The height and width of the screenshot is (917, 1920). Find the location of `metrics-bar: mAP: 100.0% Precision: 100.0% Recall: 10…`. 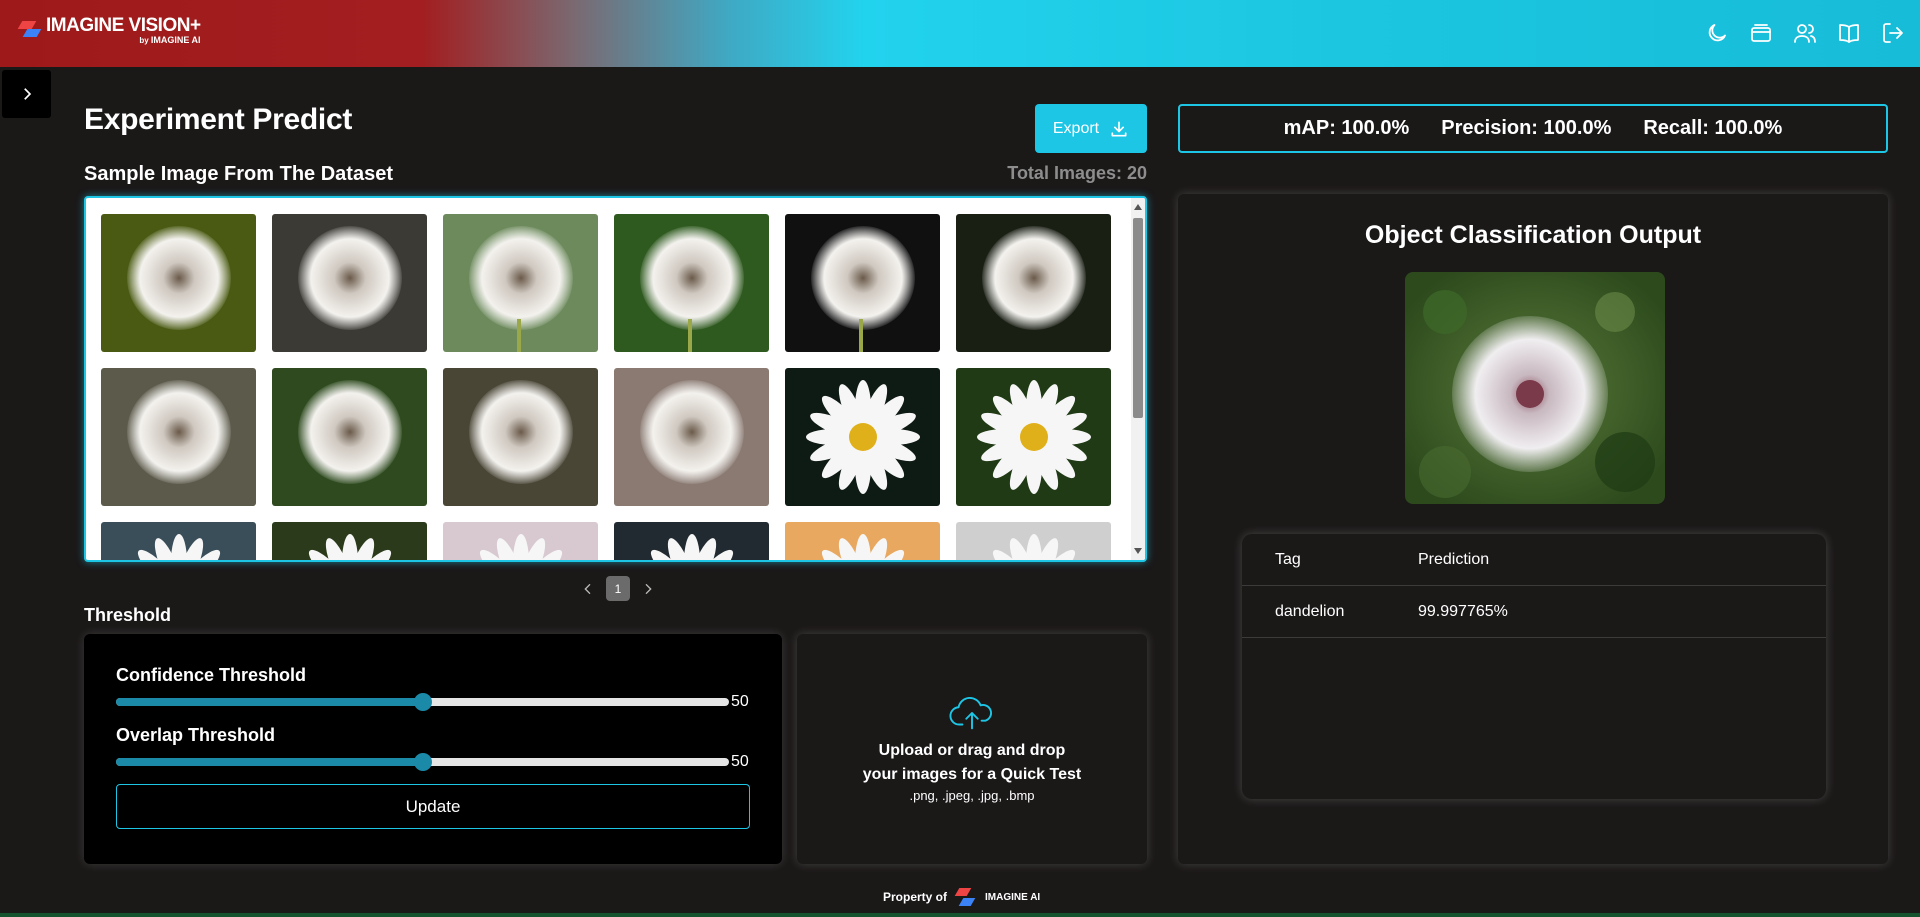

metrics-bar: mAP: 100.0% Precision: 100.0% Recall: 10… is located at coordinates (1533, 128).